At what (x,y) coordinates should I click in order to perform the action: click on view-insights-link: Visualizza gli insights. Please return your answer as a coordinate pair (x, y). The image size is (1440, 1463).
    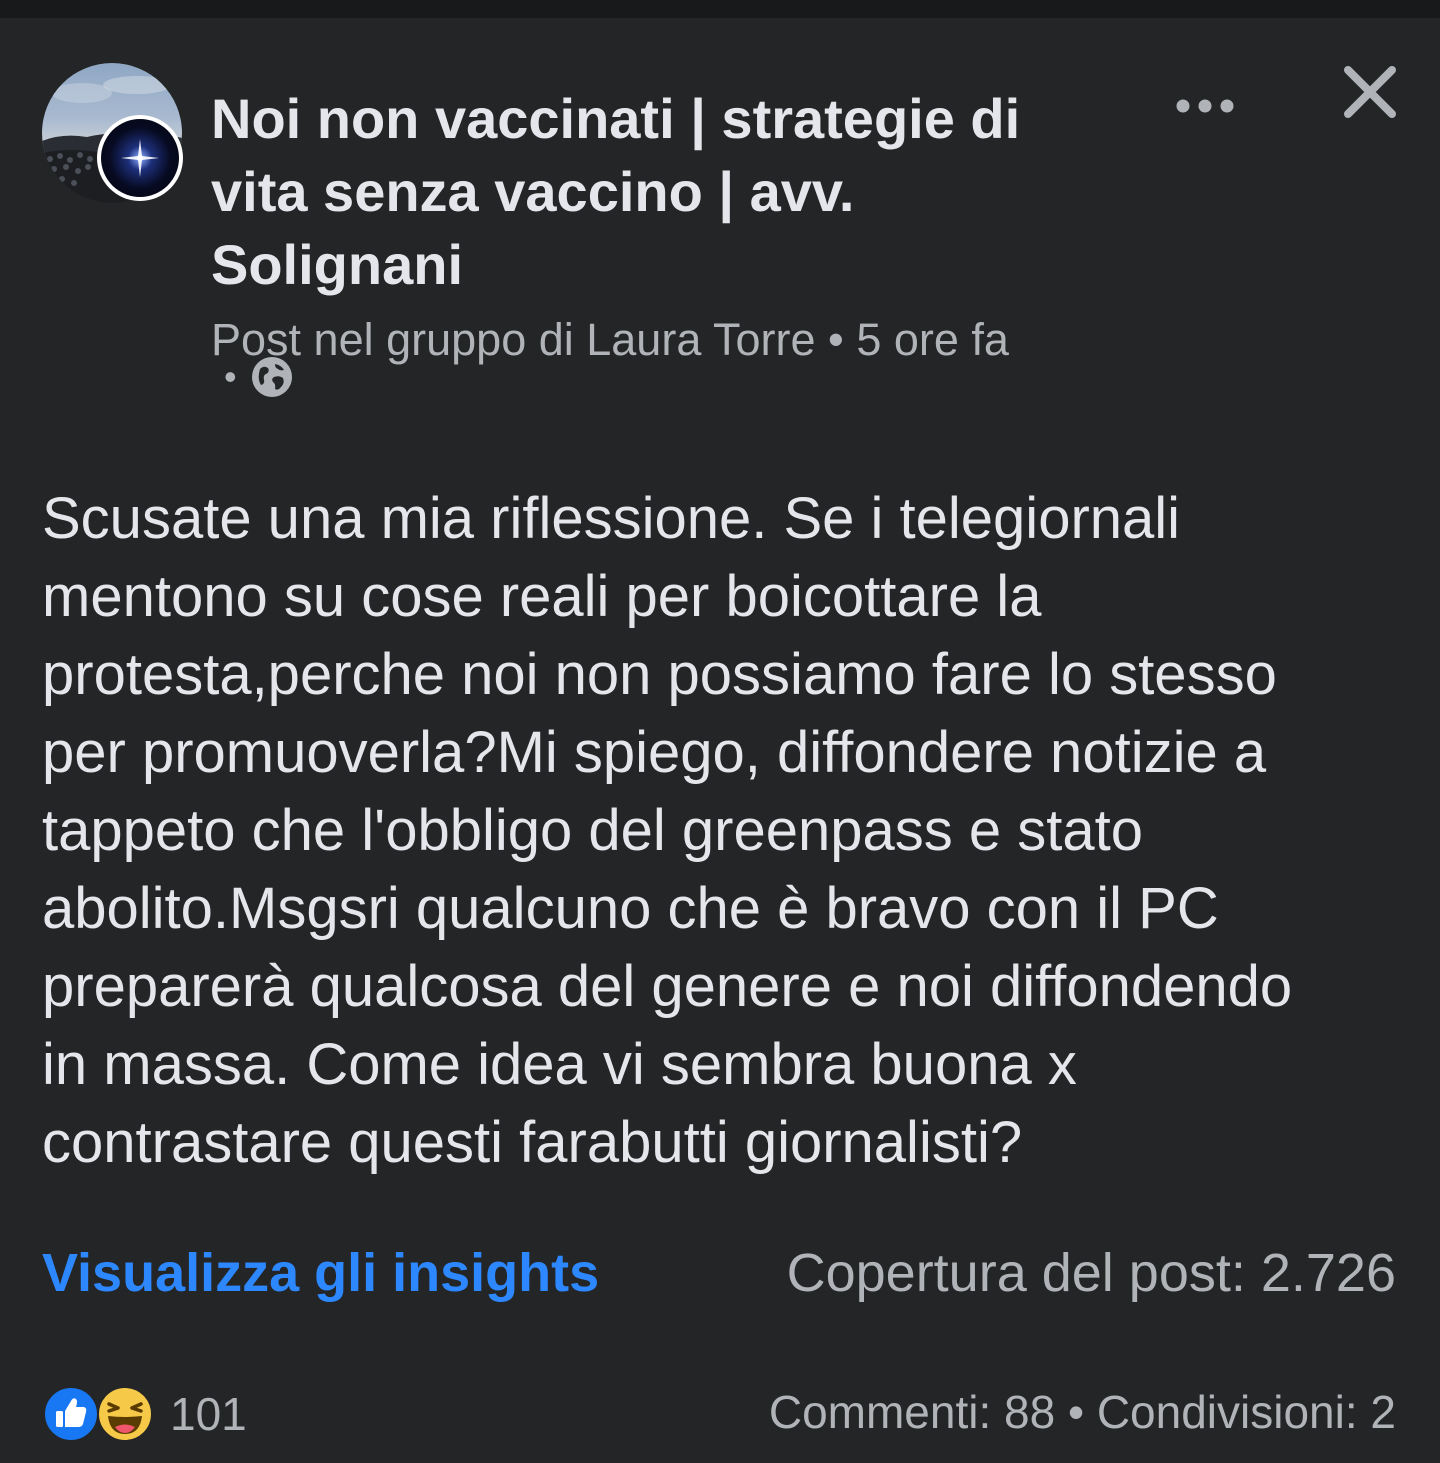
    Looking at the image, I should click on (320, 1273).